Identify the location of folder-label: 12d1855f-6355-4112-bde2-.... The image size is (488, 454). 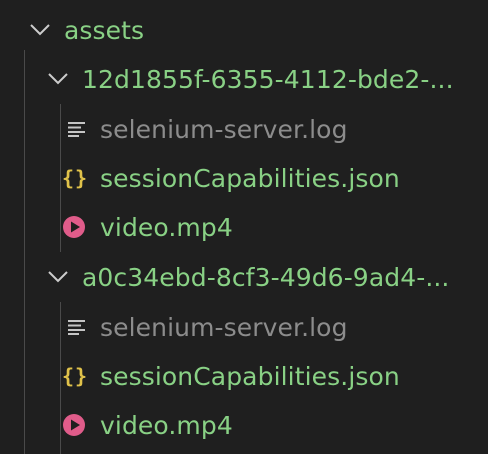
(268, 79).